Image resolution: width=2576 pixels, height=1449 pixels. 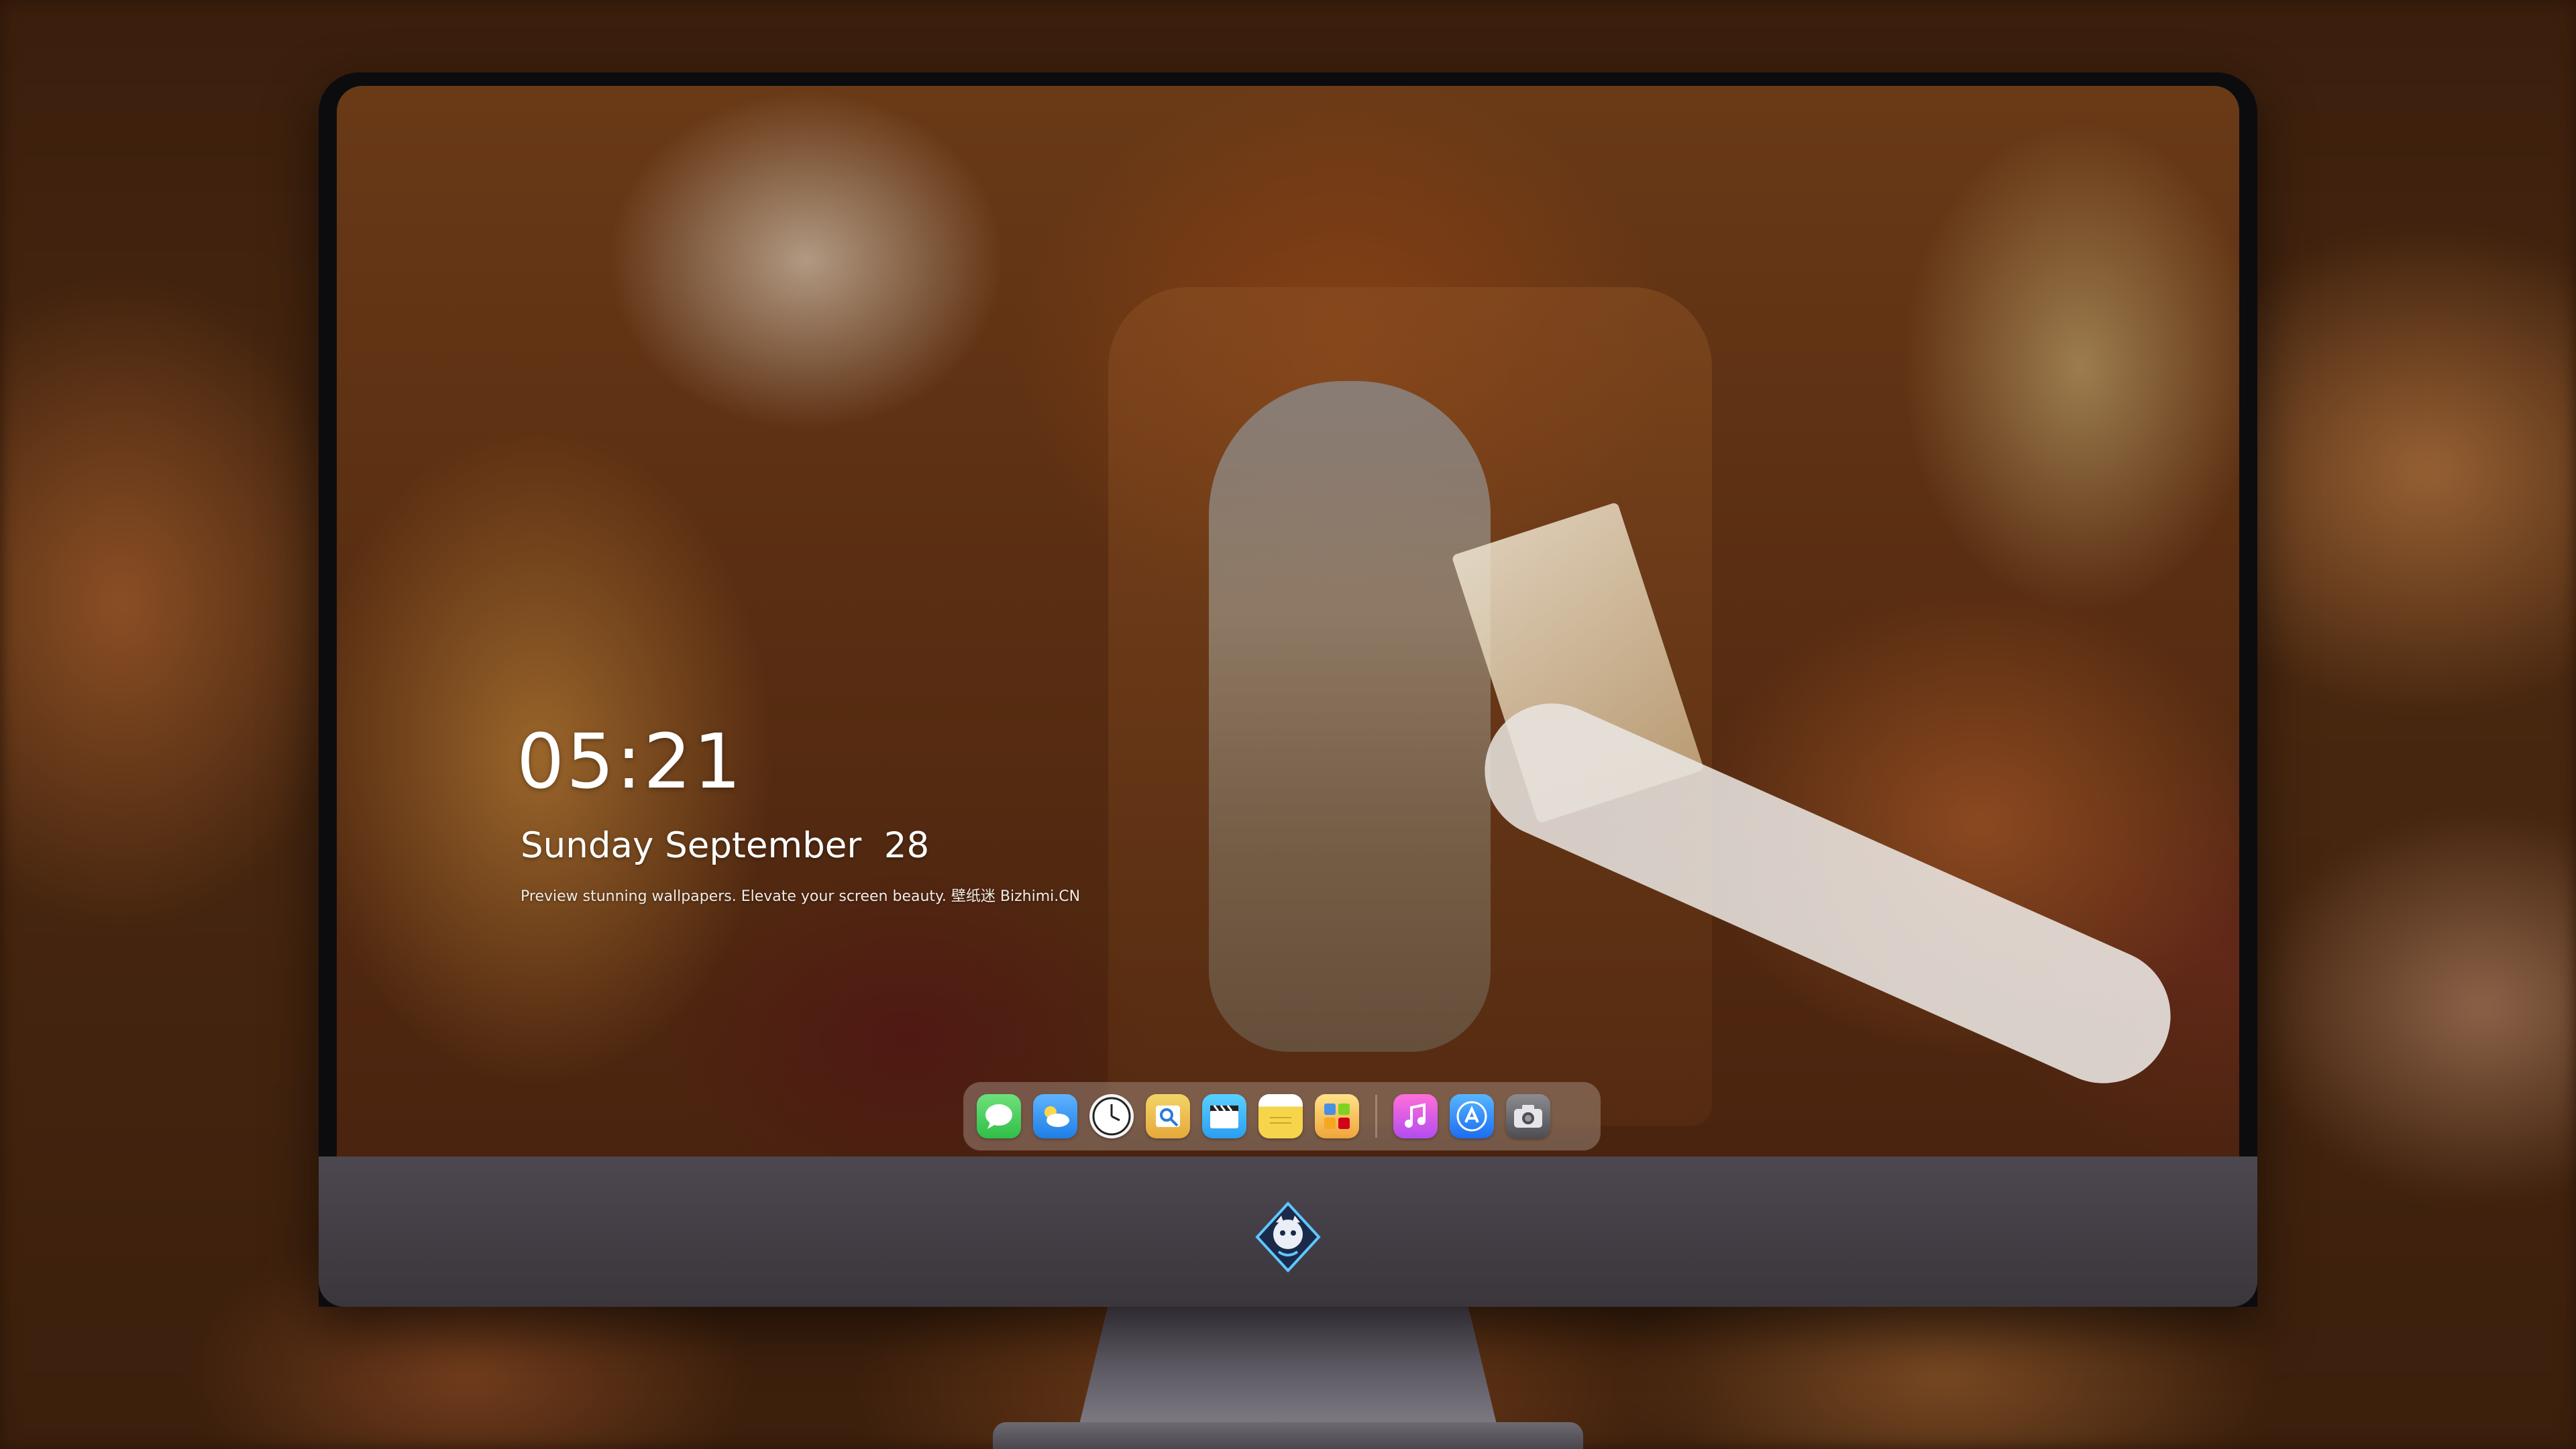 I want to click on lockscreen-date: Sunday September 28, so click(x=725, y=845).